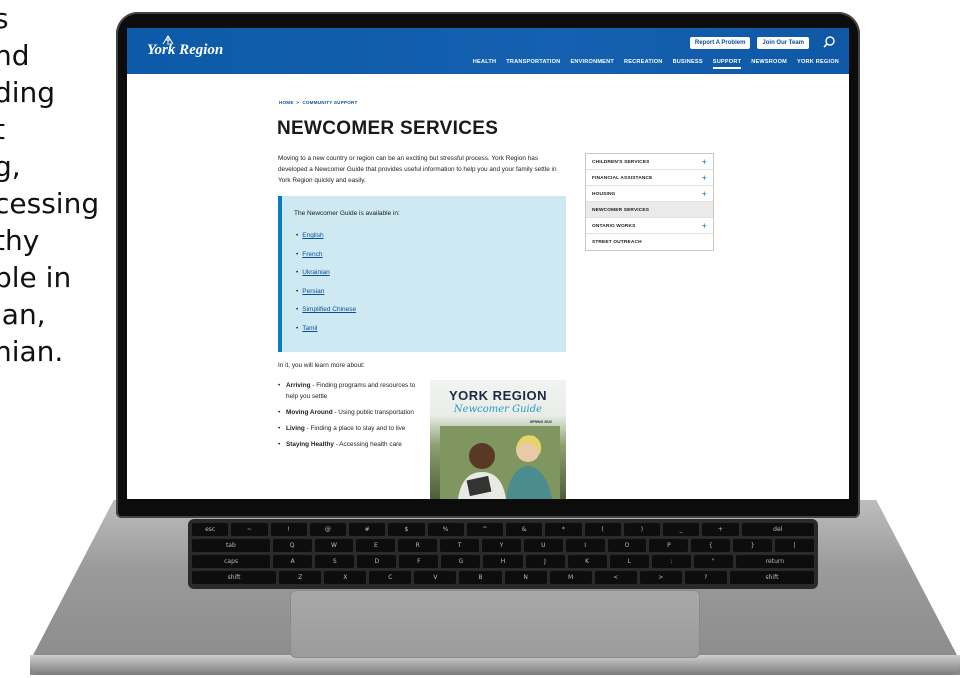  Describe the element at coordinates (373, 412) in the screenshot. I see `topic-desc: - Using public transportation` at that location.